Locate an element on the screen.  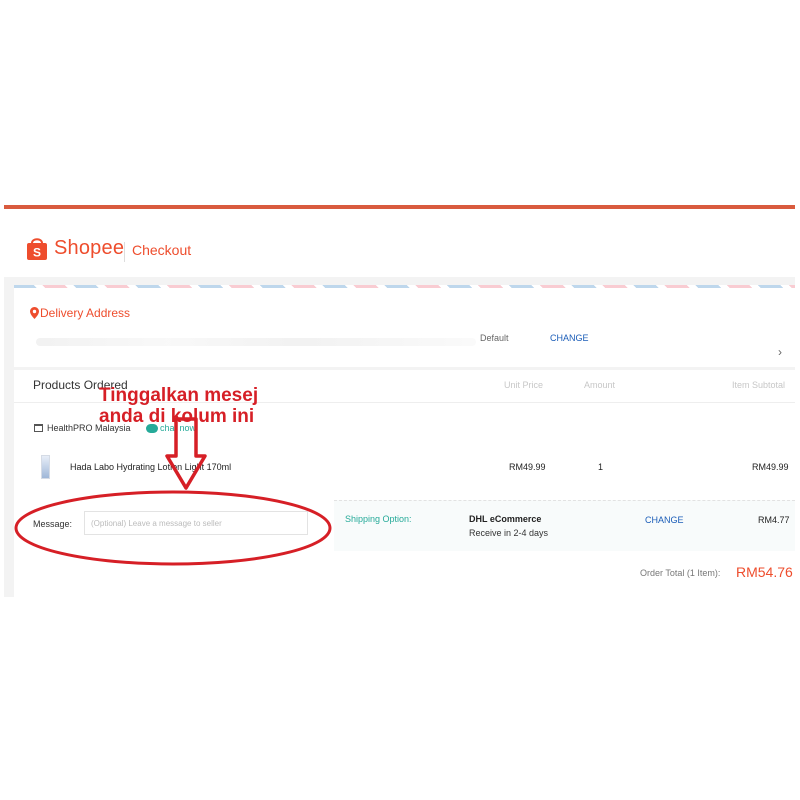
annotation-line-2: anda di kolum ini is located at coordinates (177, 416).